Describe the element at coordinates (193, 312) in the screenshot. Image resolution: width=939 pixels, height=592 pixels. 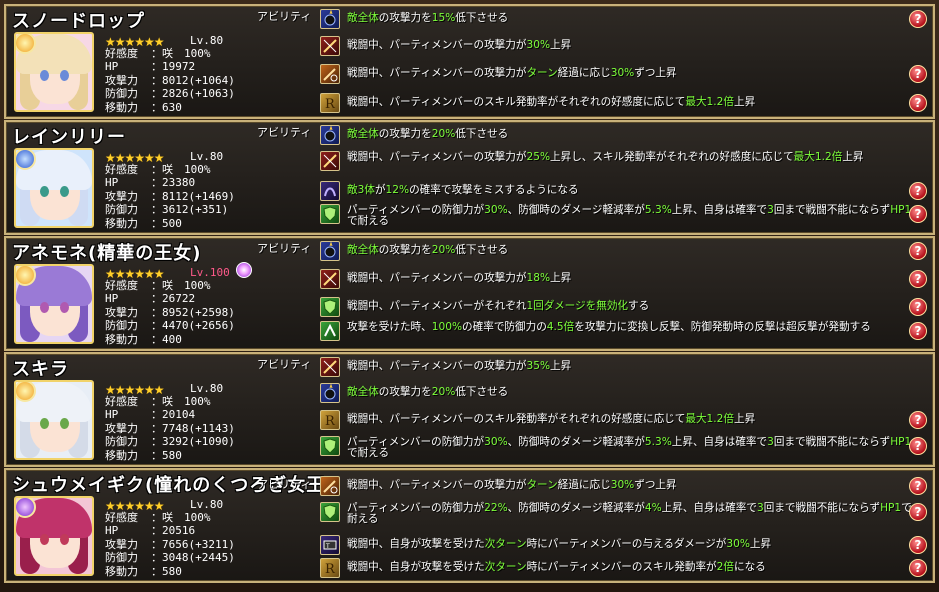
I see `stat-value: ：8952(+2598)` at that location.